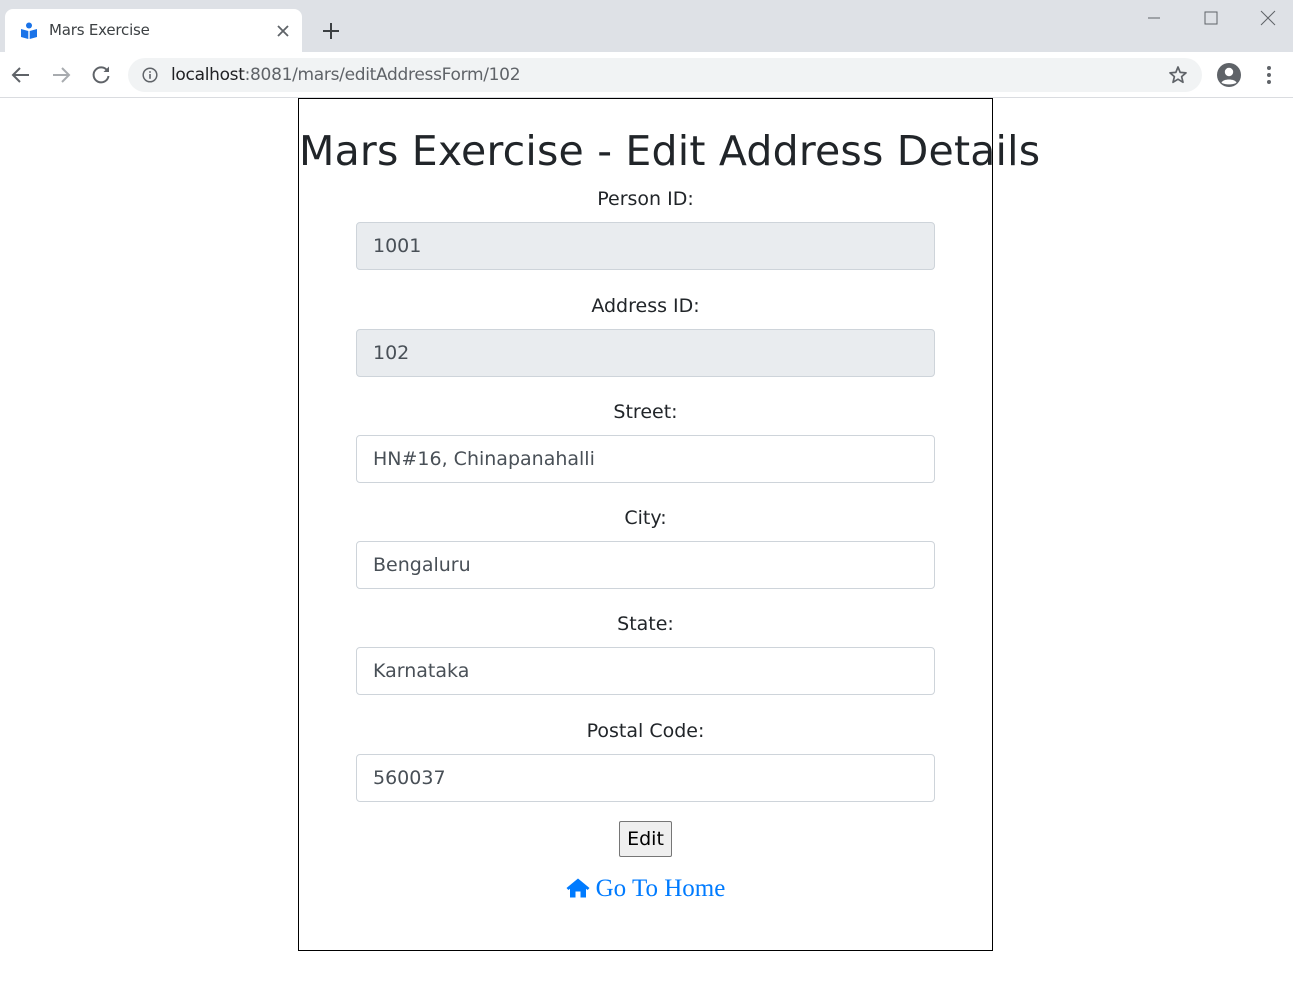 This screenshot has height=1005, width=1293. I want to click on url-text: localhost:8081/mars/editAddressForm/102, so click(346, 75).